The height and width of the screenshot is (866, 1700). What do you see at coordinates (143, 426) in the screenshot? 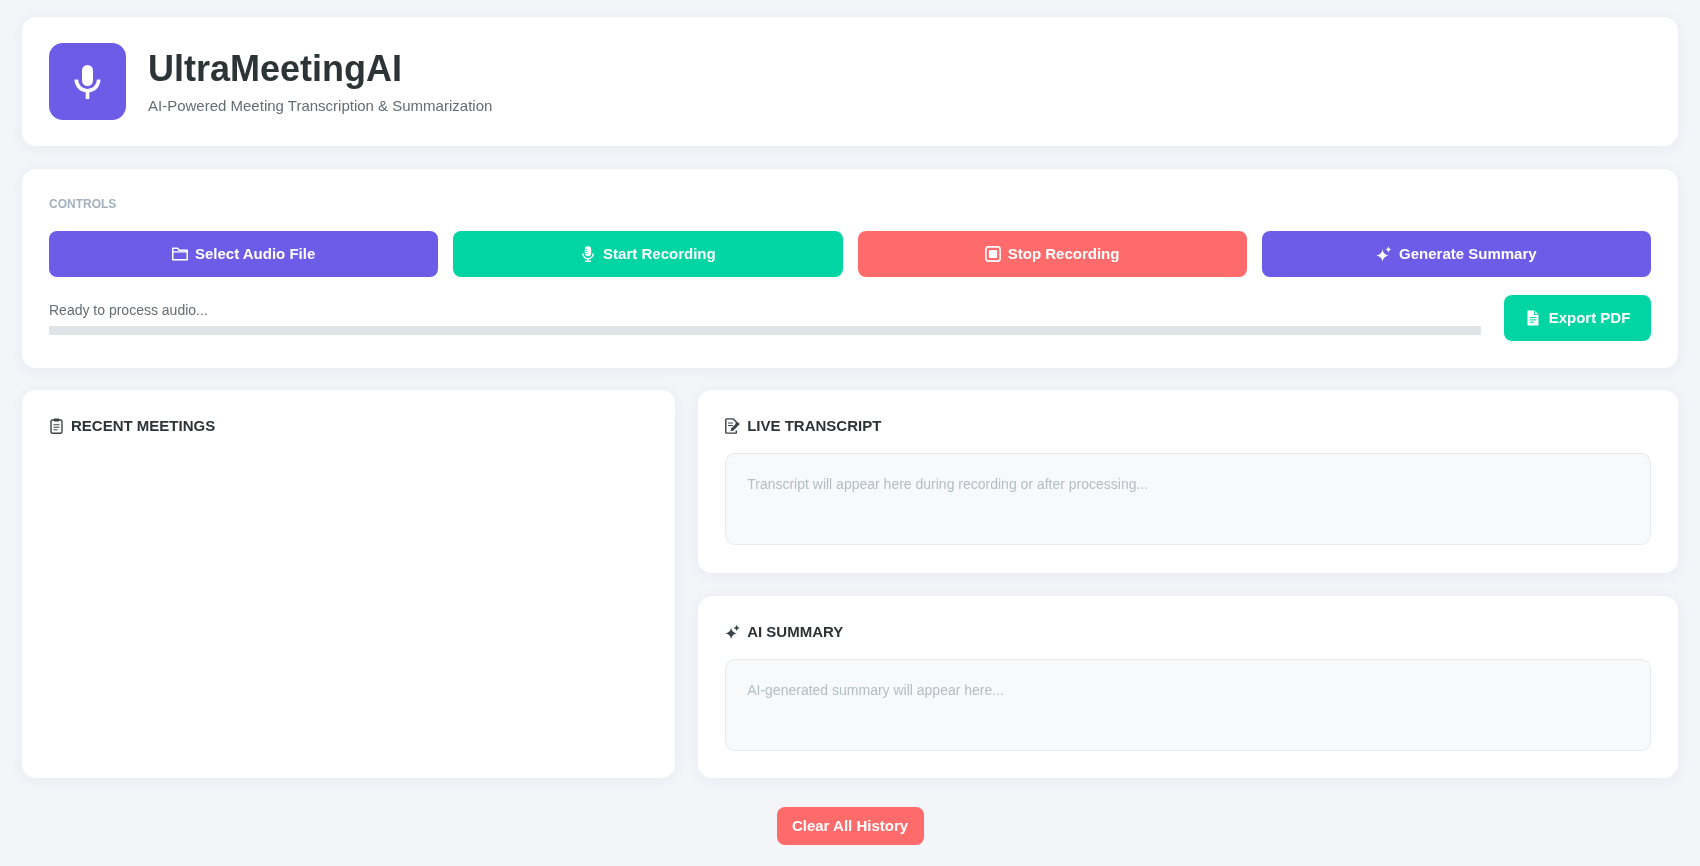
I see `panel-title: RECENT MEETINGS` at bounding box center [143, 426].